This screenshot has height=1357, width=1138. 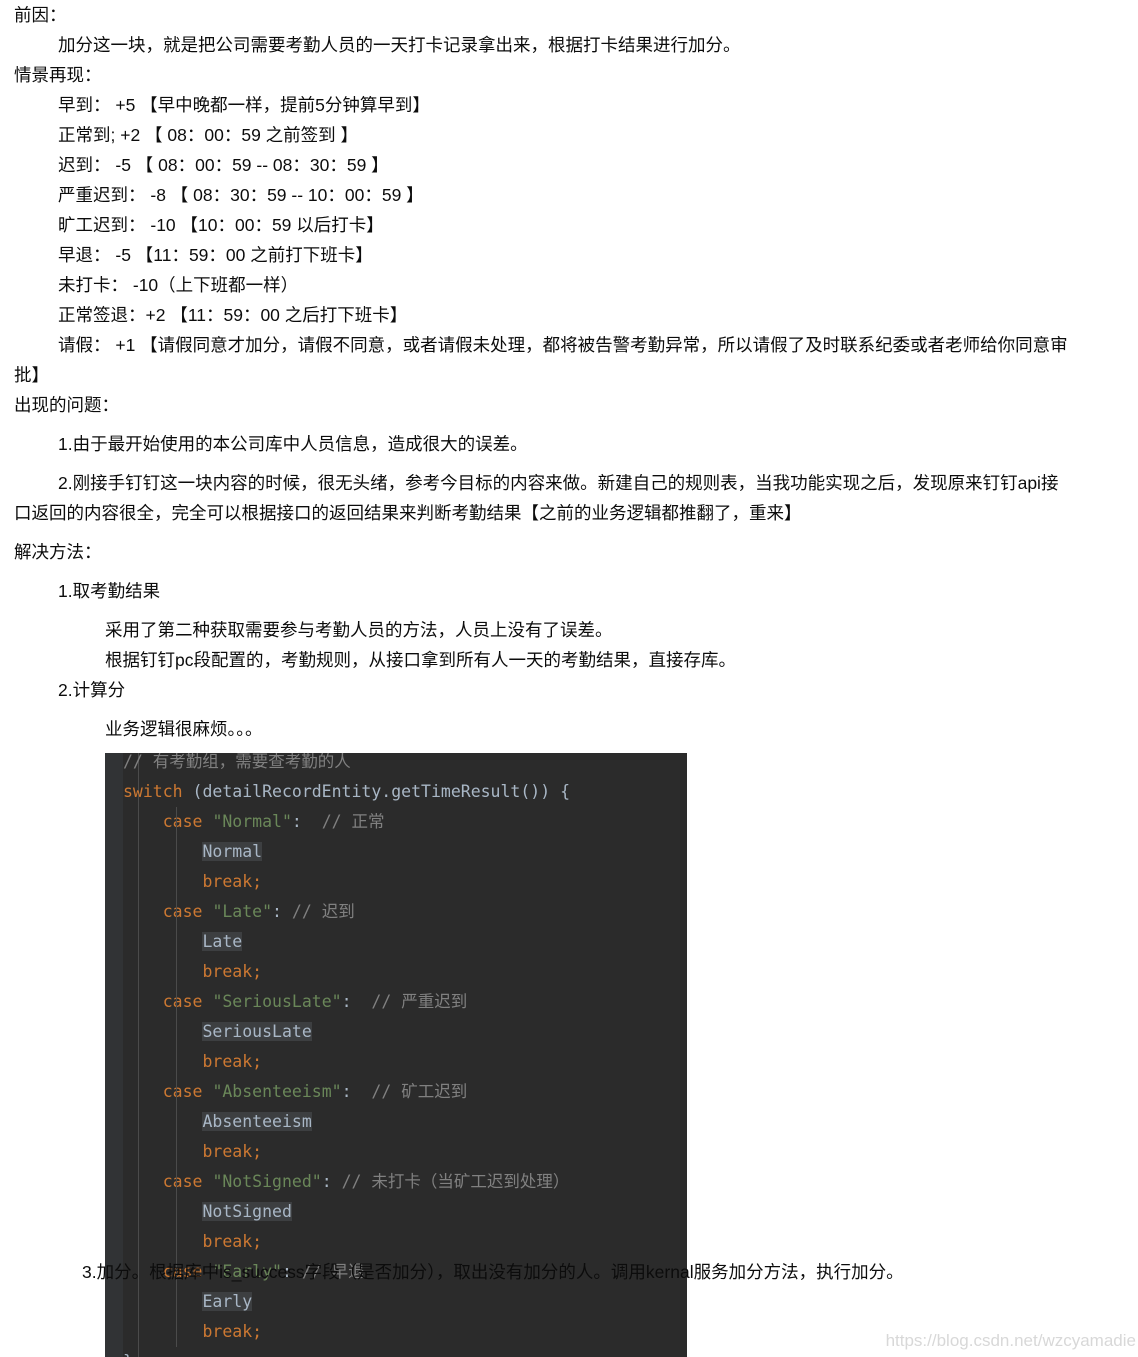 I want to click on code-line: NotSigned, so click(x=405, y=1212).